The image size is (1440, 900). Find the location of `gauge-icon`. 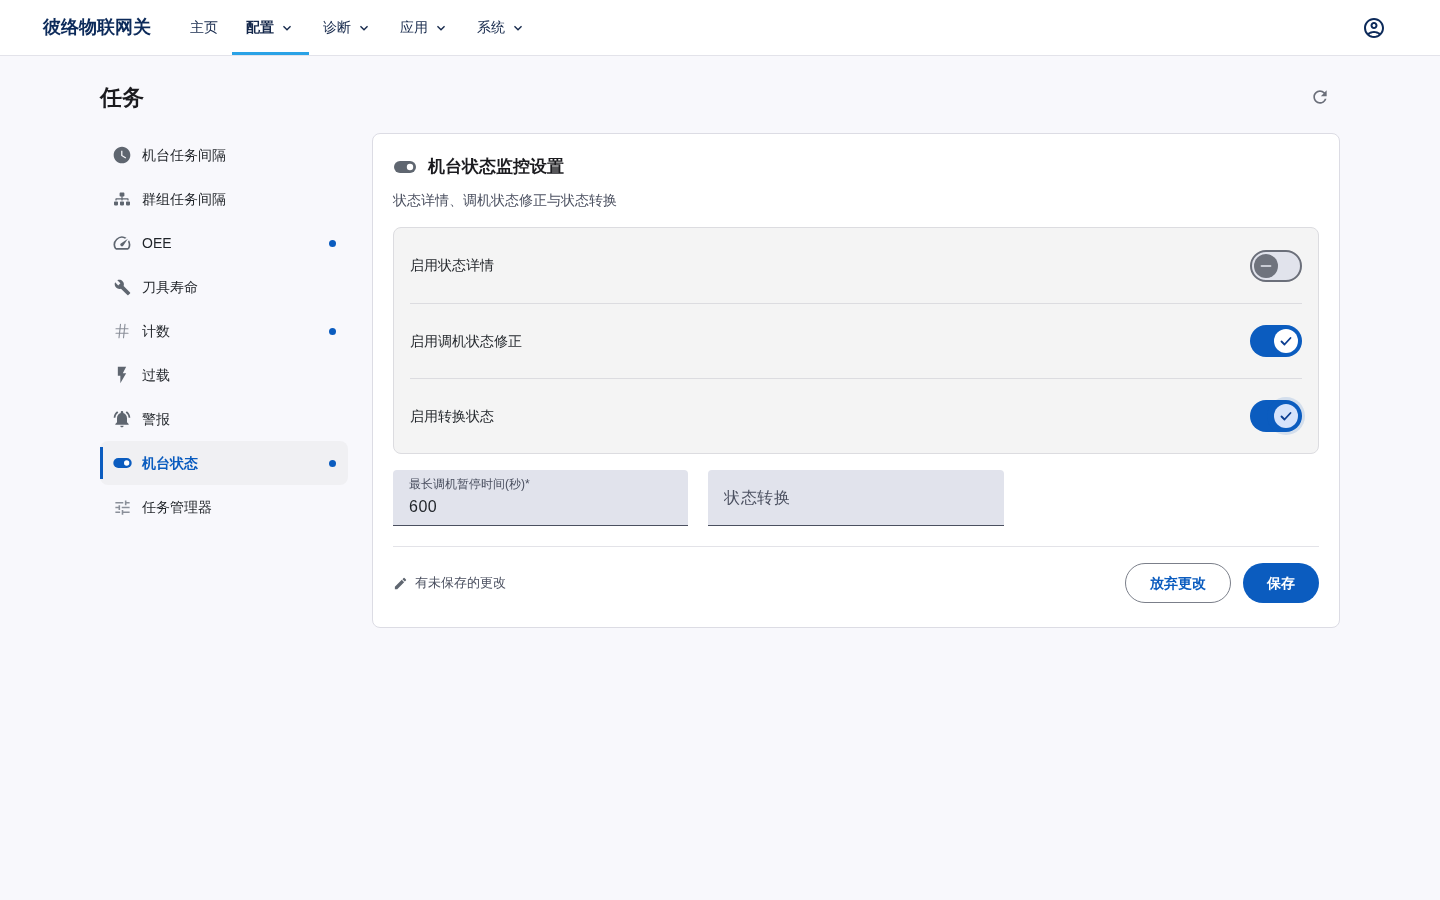

gauge-icon is located at coordinates (122, 243).